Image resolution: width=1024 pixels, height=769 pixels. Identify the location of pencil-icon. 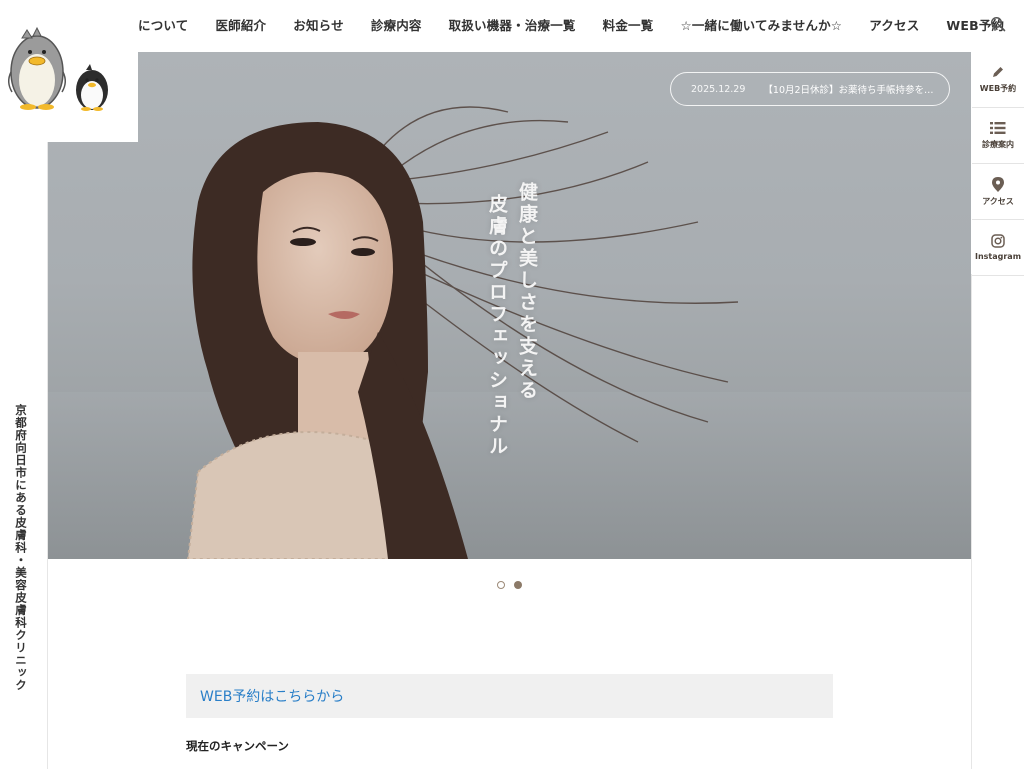
(998, 72).